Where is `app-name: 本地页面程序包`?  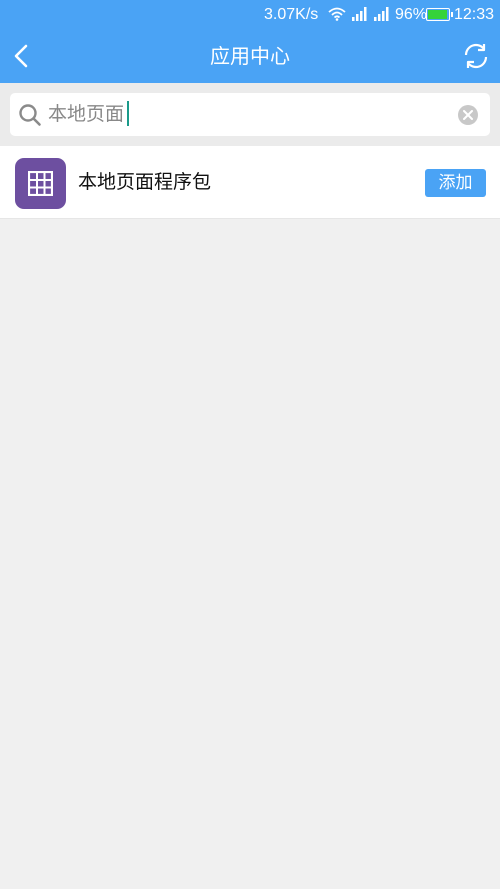
app-name: 本地页面程序包 is located at coordinates (145, 182).